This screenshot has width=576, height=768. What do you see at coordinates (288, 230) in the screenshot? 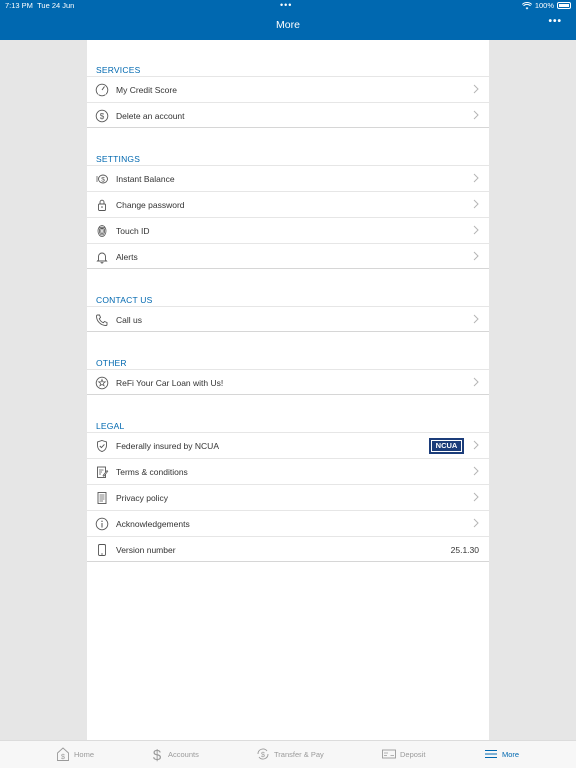
I see `row-touch-id: Touch ID` at bounding box center [288, 230].